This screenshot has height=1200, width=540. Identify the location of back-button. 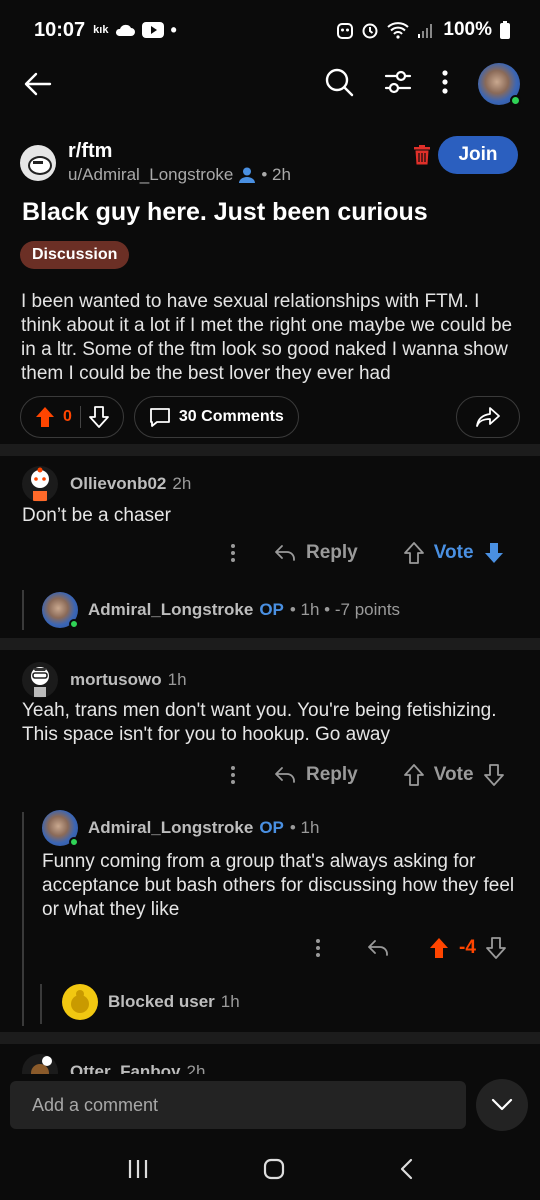
(38, 84).